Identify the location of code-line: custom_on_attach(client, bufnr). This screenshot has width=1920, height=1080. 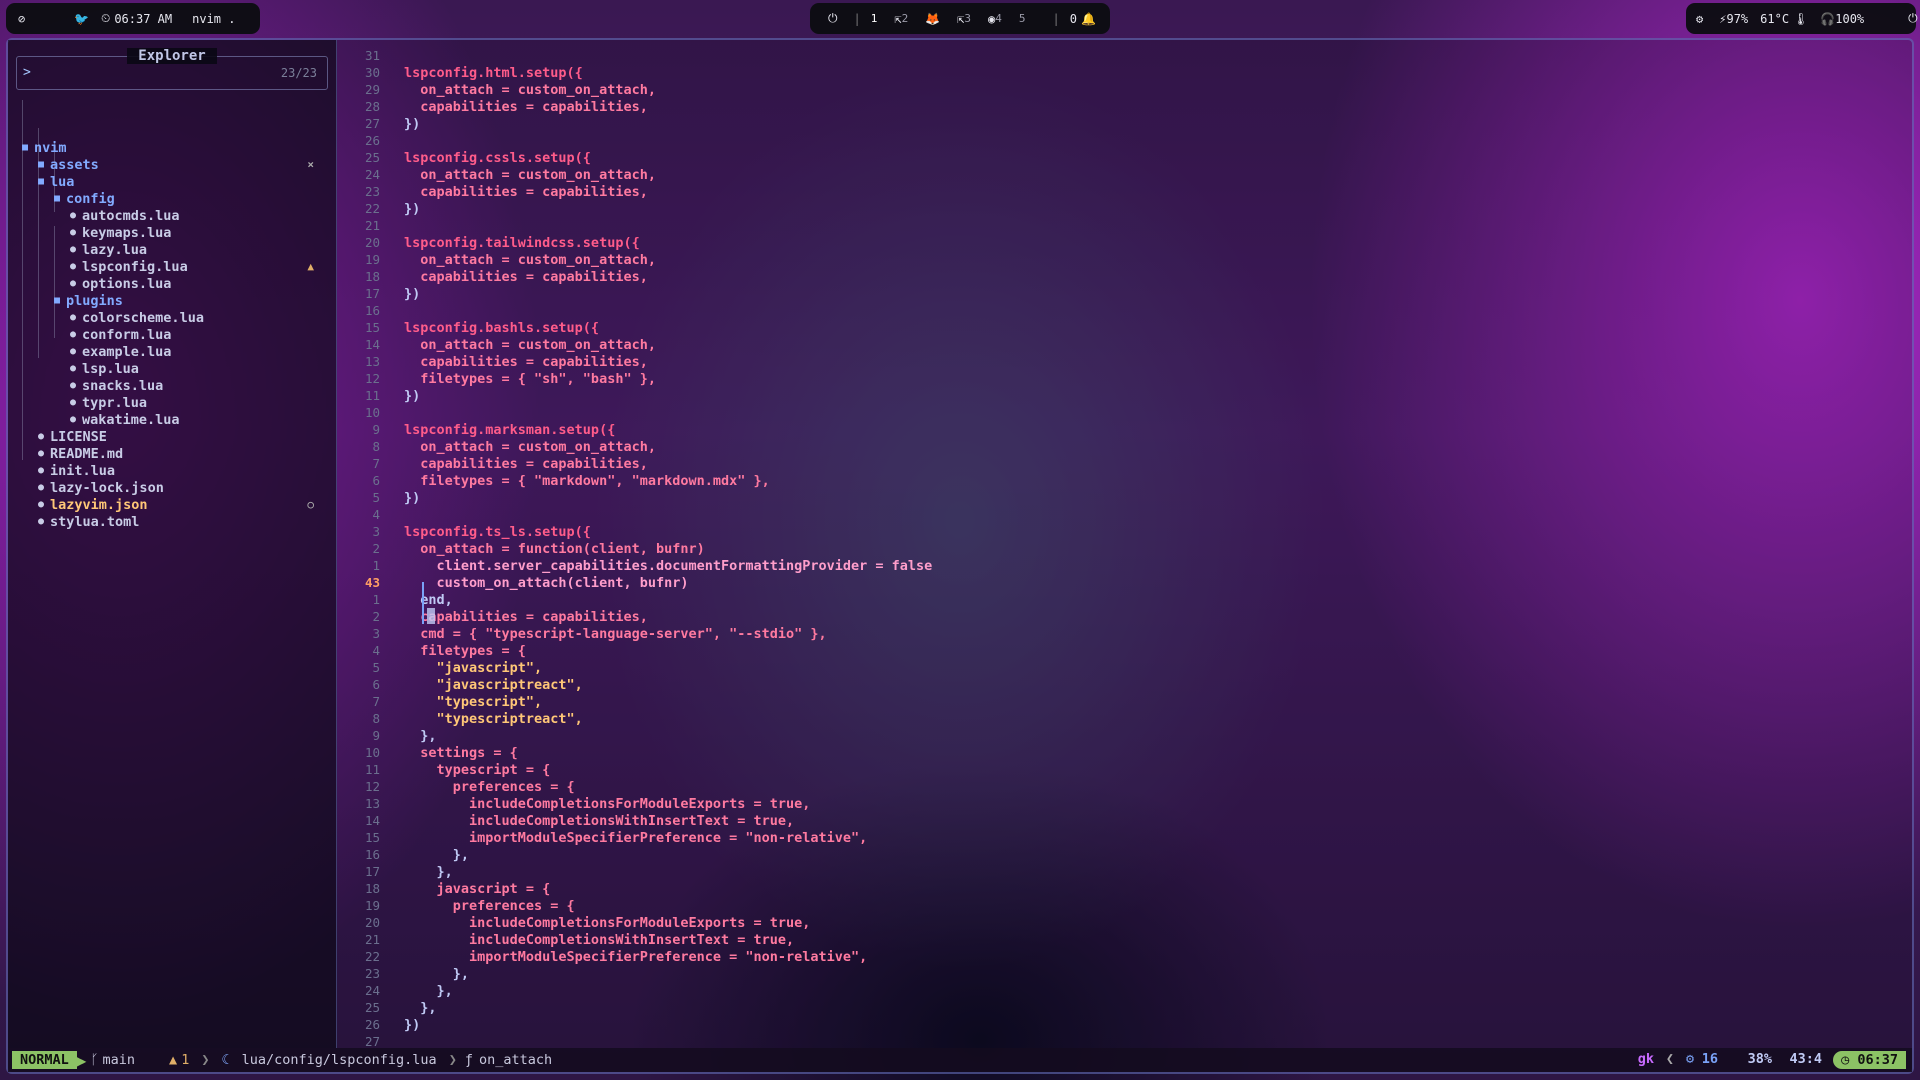
(546, 583).